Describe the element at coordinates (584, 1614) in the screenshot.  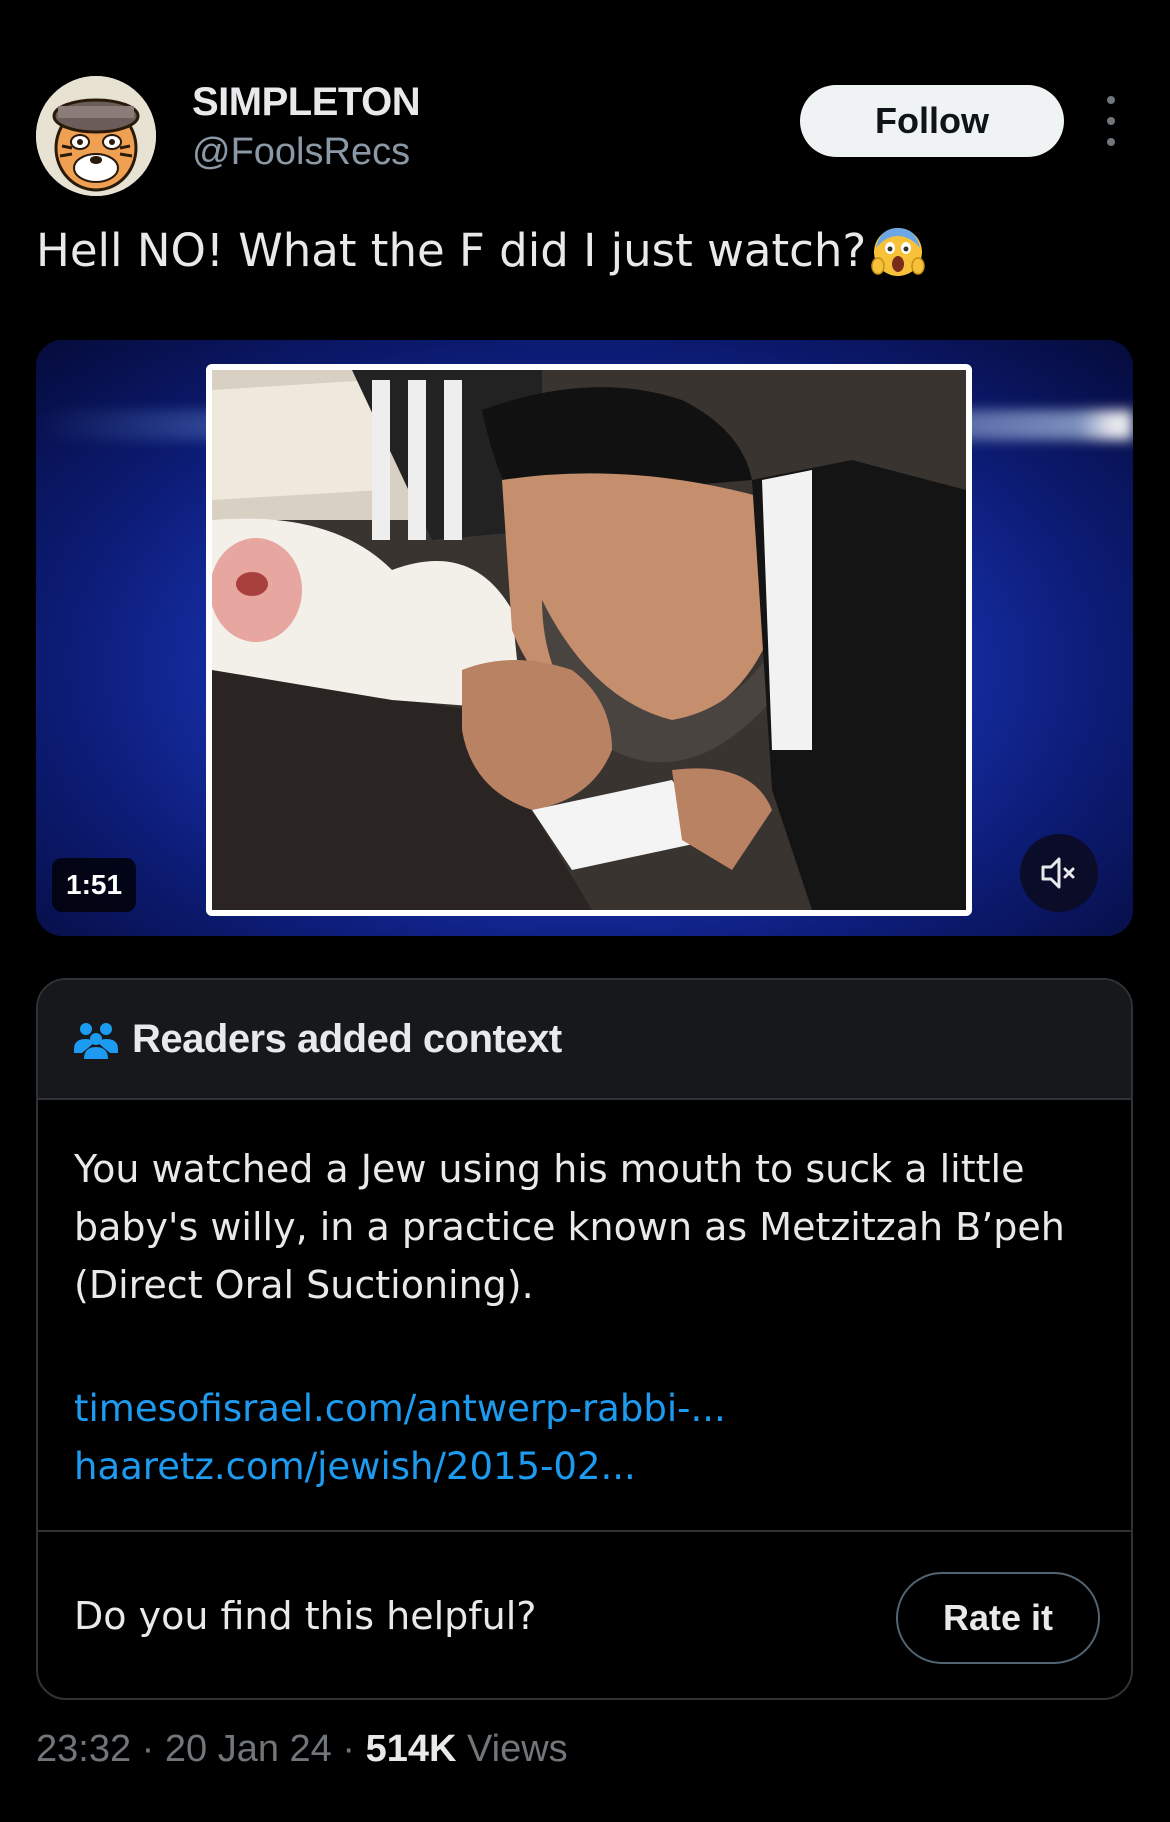
I see `note-footer: Do you find this helpful? Rate it` at that location.